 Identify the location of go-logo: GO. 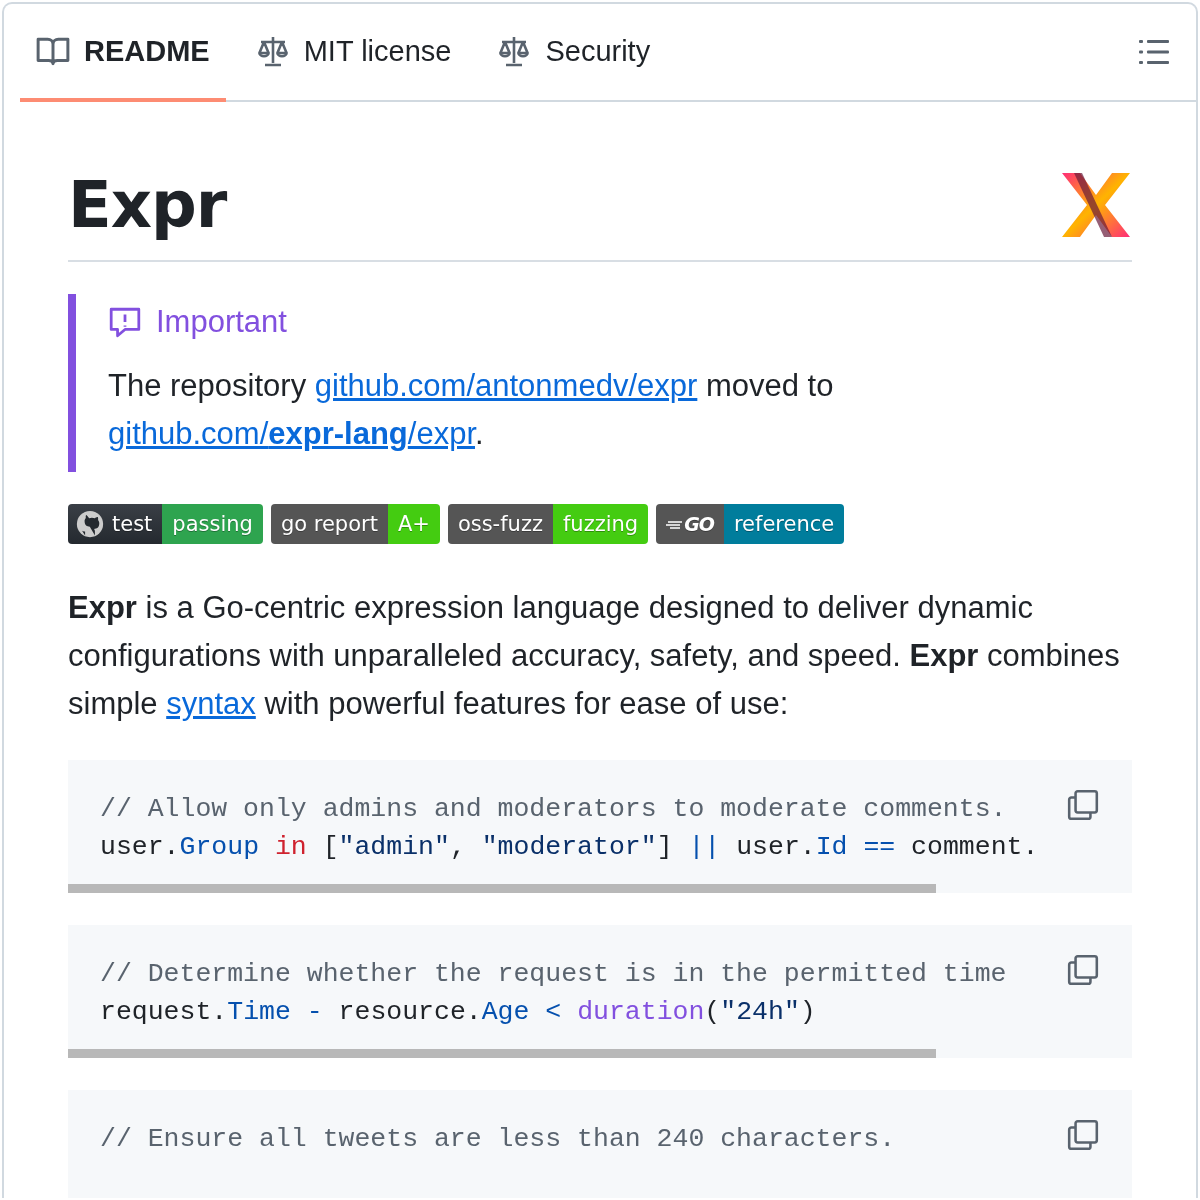
(690, 524).